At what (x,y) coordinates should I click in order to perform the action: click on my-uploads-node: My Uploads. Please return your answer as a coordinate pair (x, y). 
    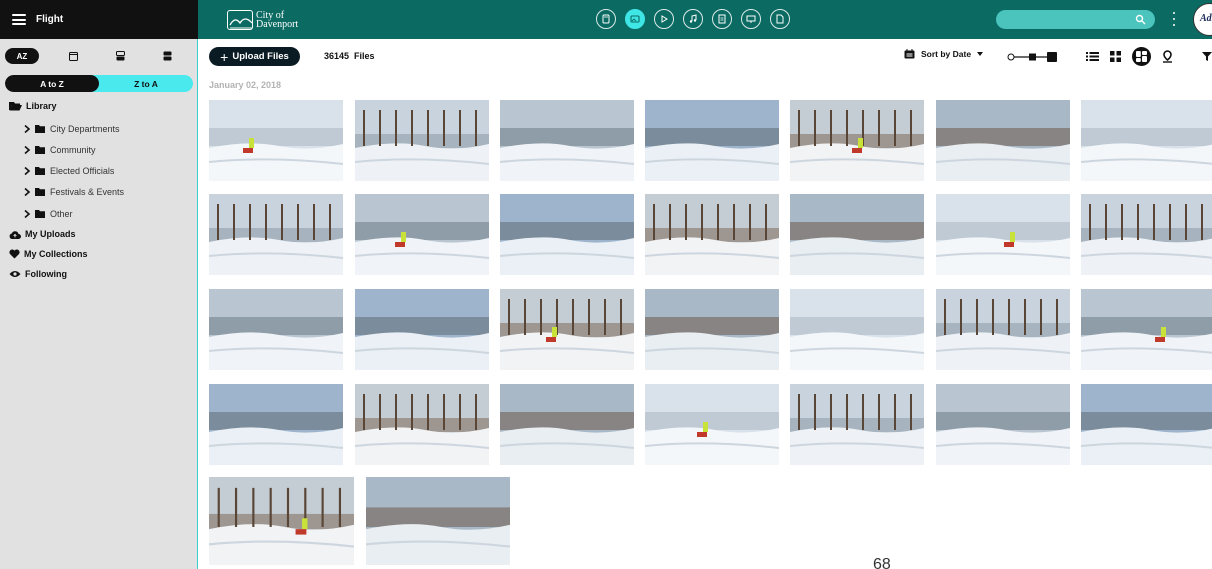
    Looking at the image, I should click on (42, 234).